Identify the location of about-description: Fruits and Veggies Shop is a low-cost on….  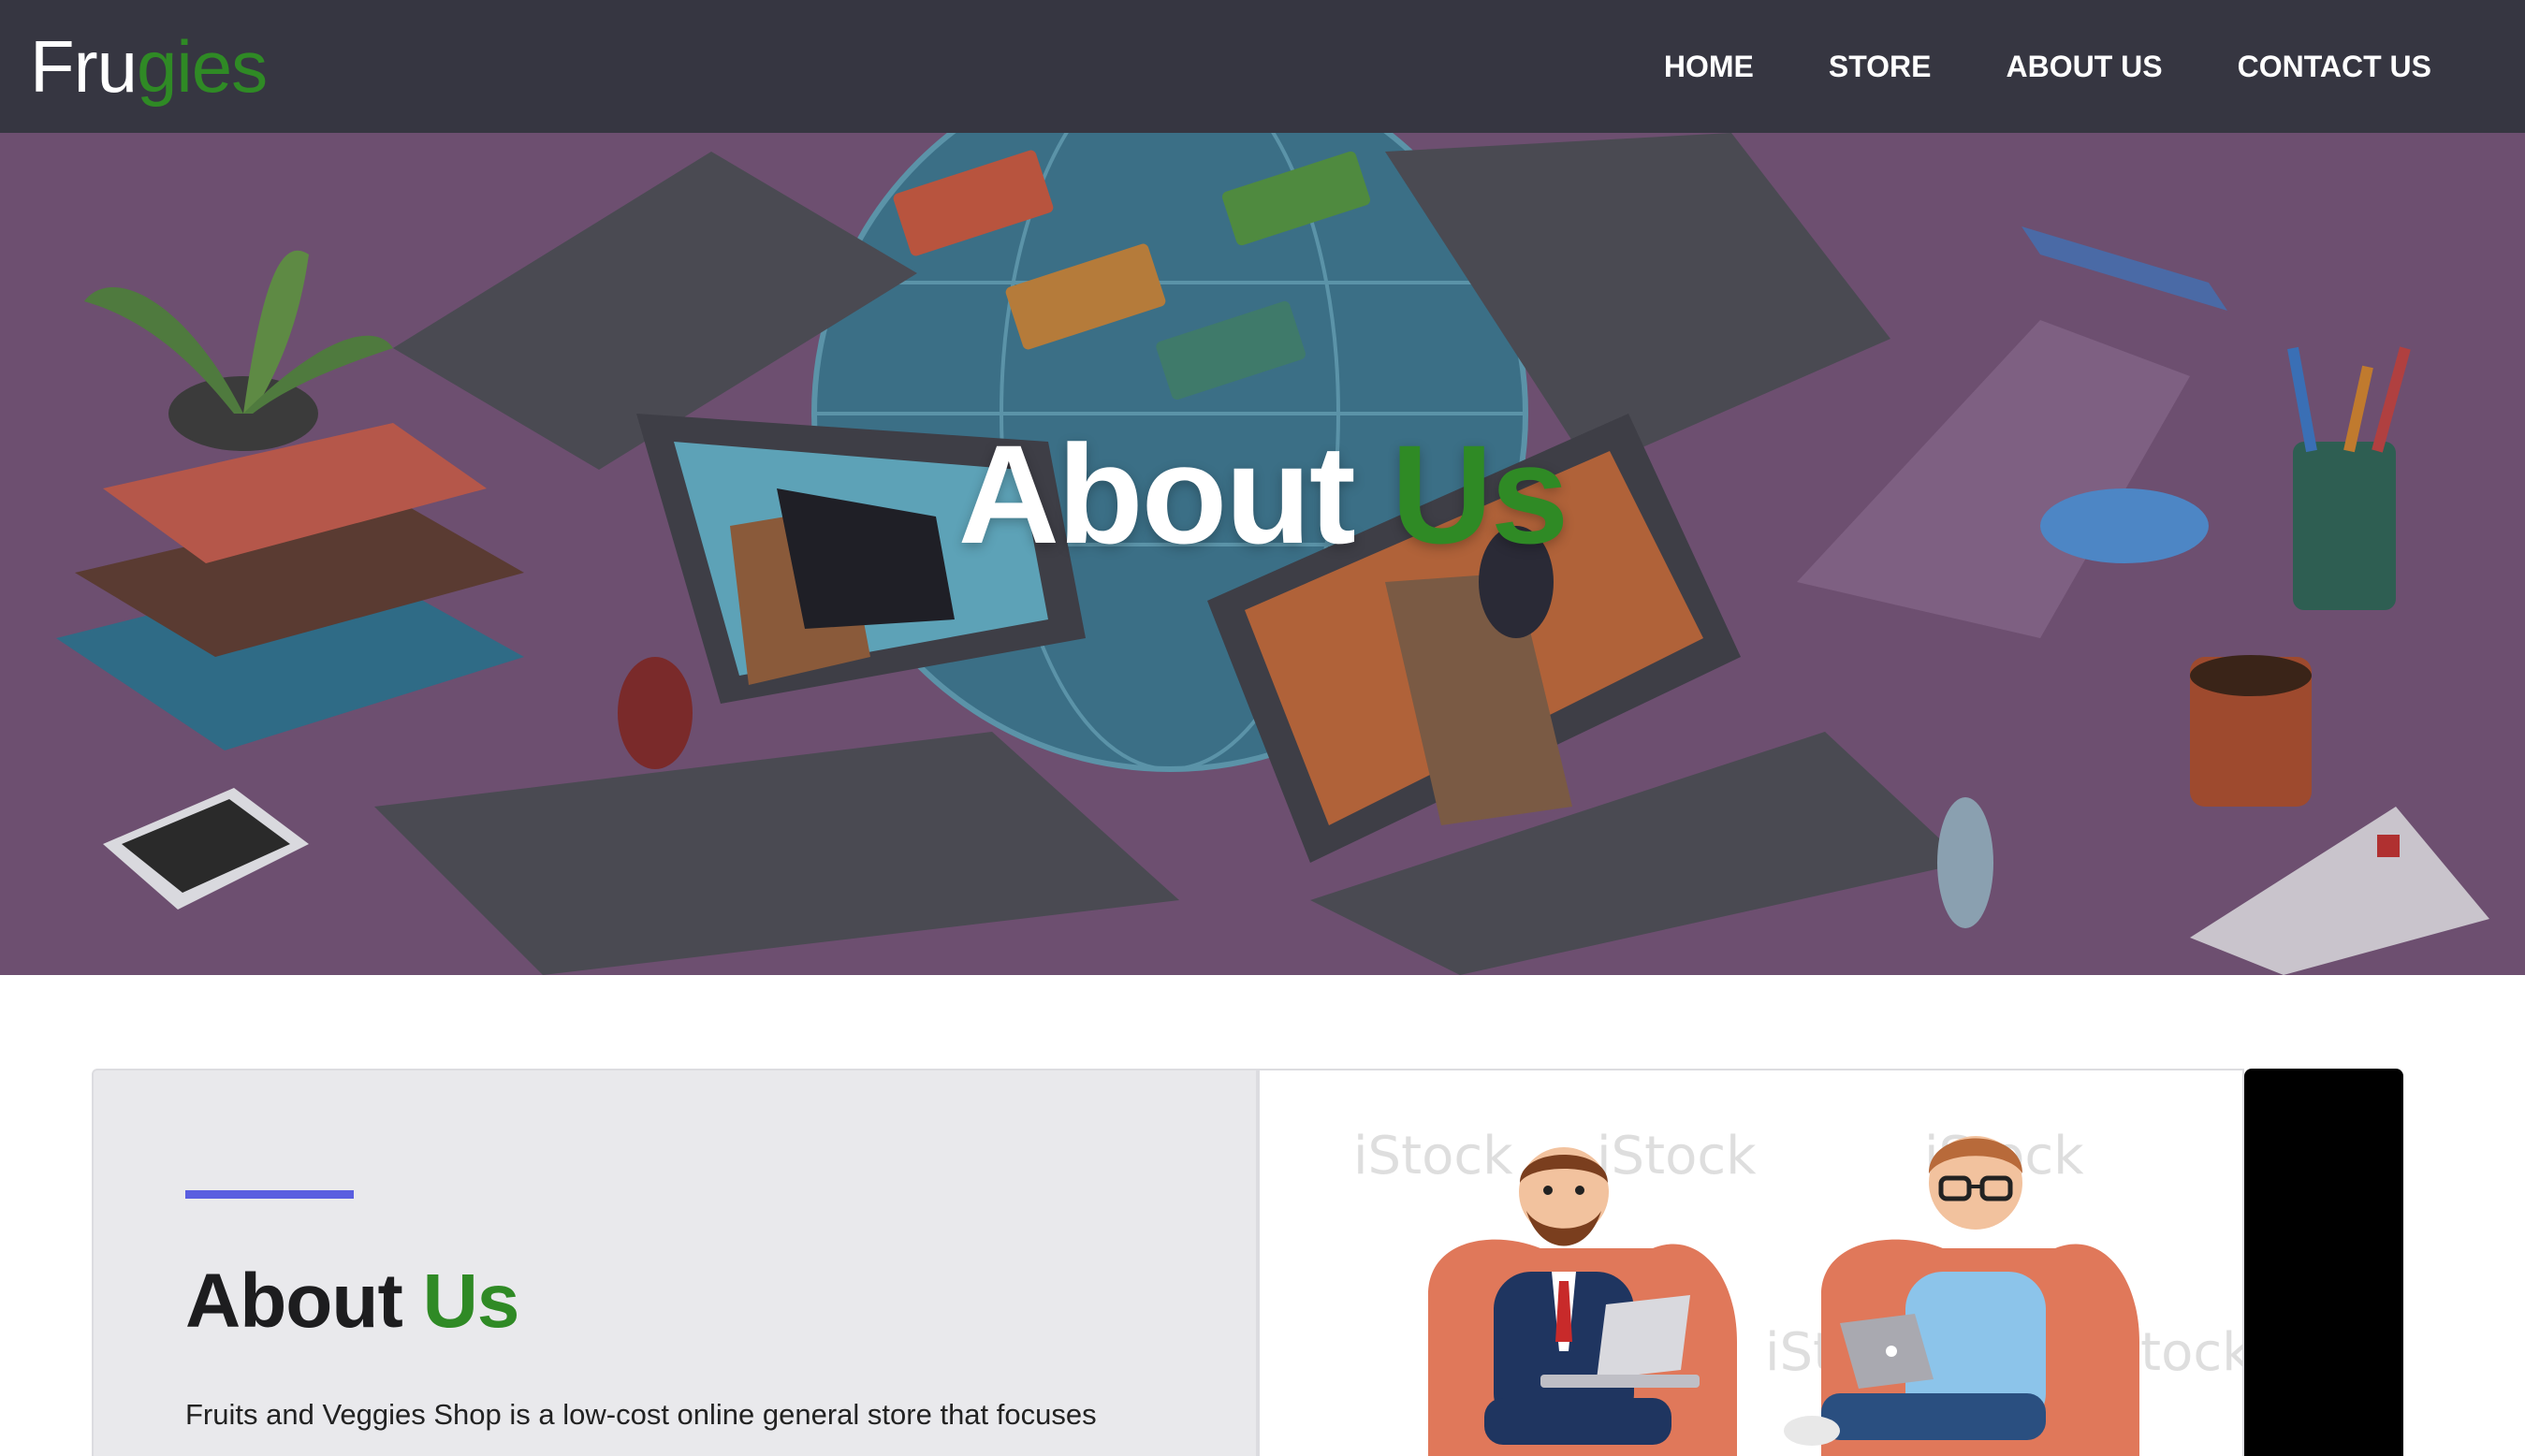
(641, 1414).